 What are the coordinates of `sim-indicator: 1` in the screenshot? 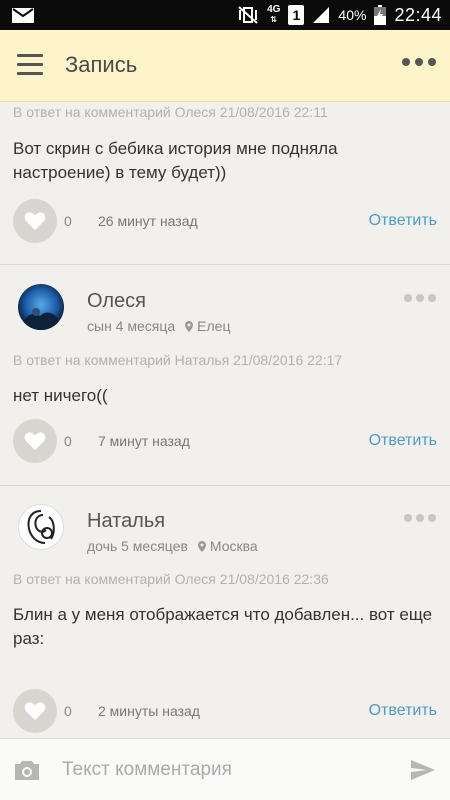 It's located at (296, 15).